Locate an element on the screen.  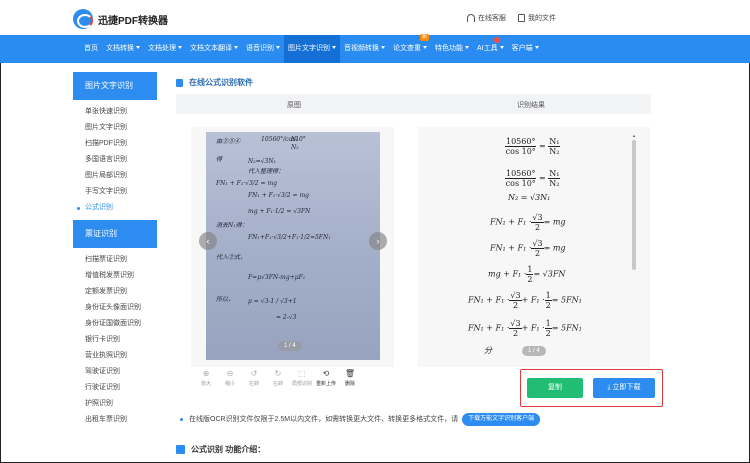
formula-line: mg + F₁ · 1 2 = √3FN is located at coordinates (526, 274).